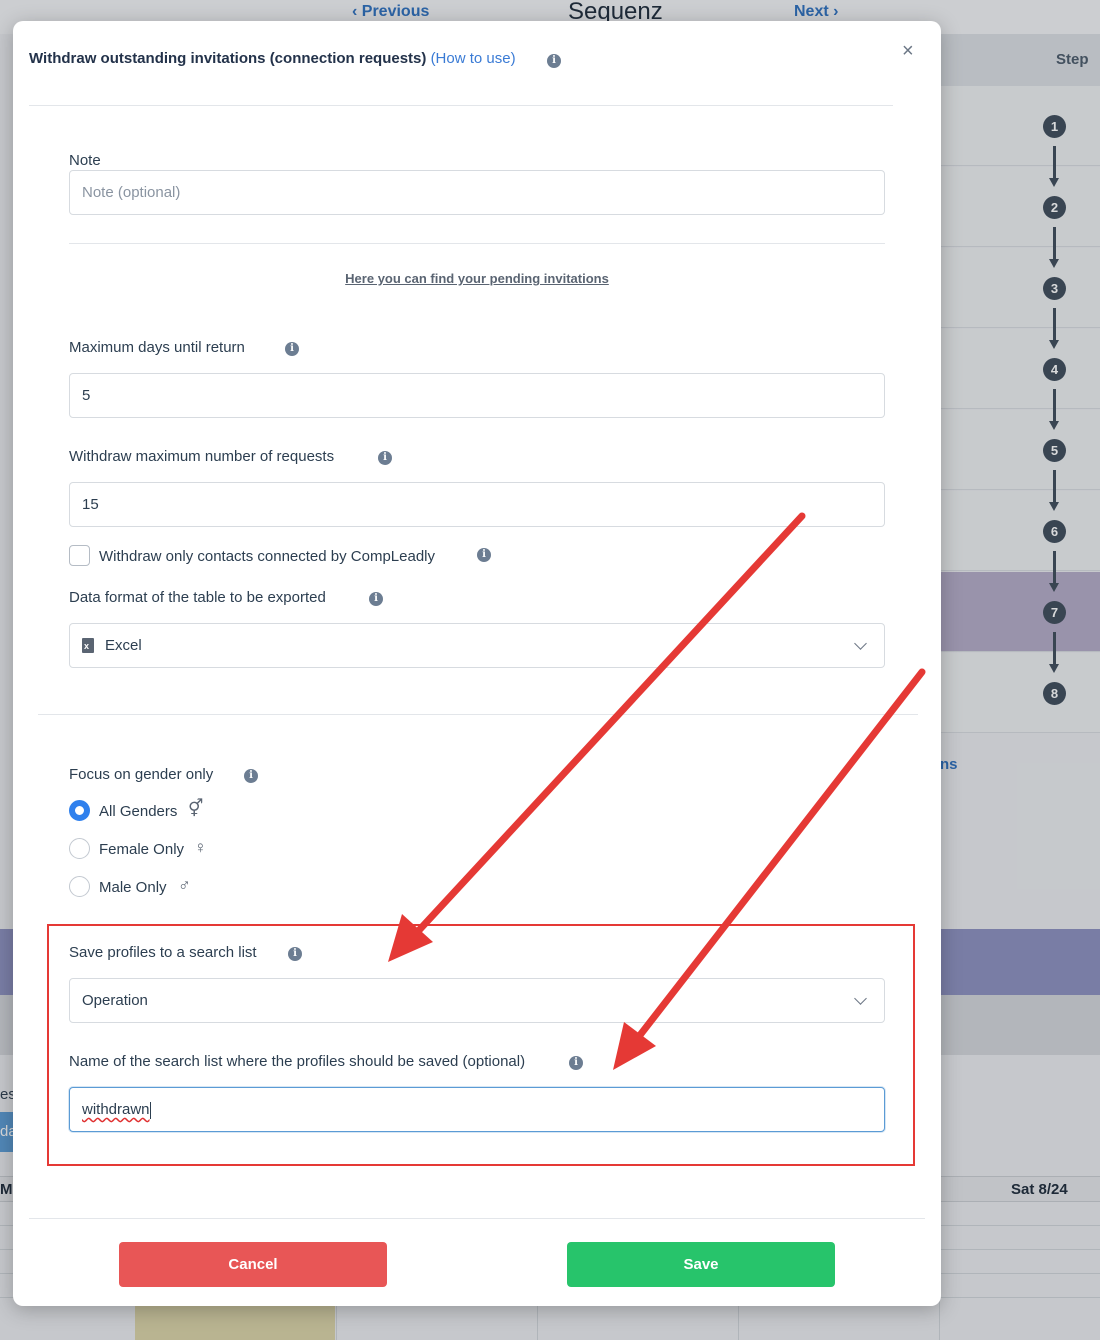 The image size is (1100, 1340). Describe the element at coordinates (196, 808) in the screenshot. I see `all-genders-icon: ⚥` at that location.